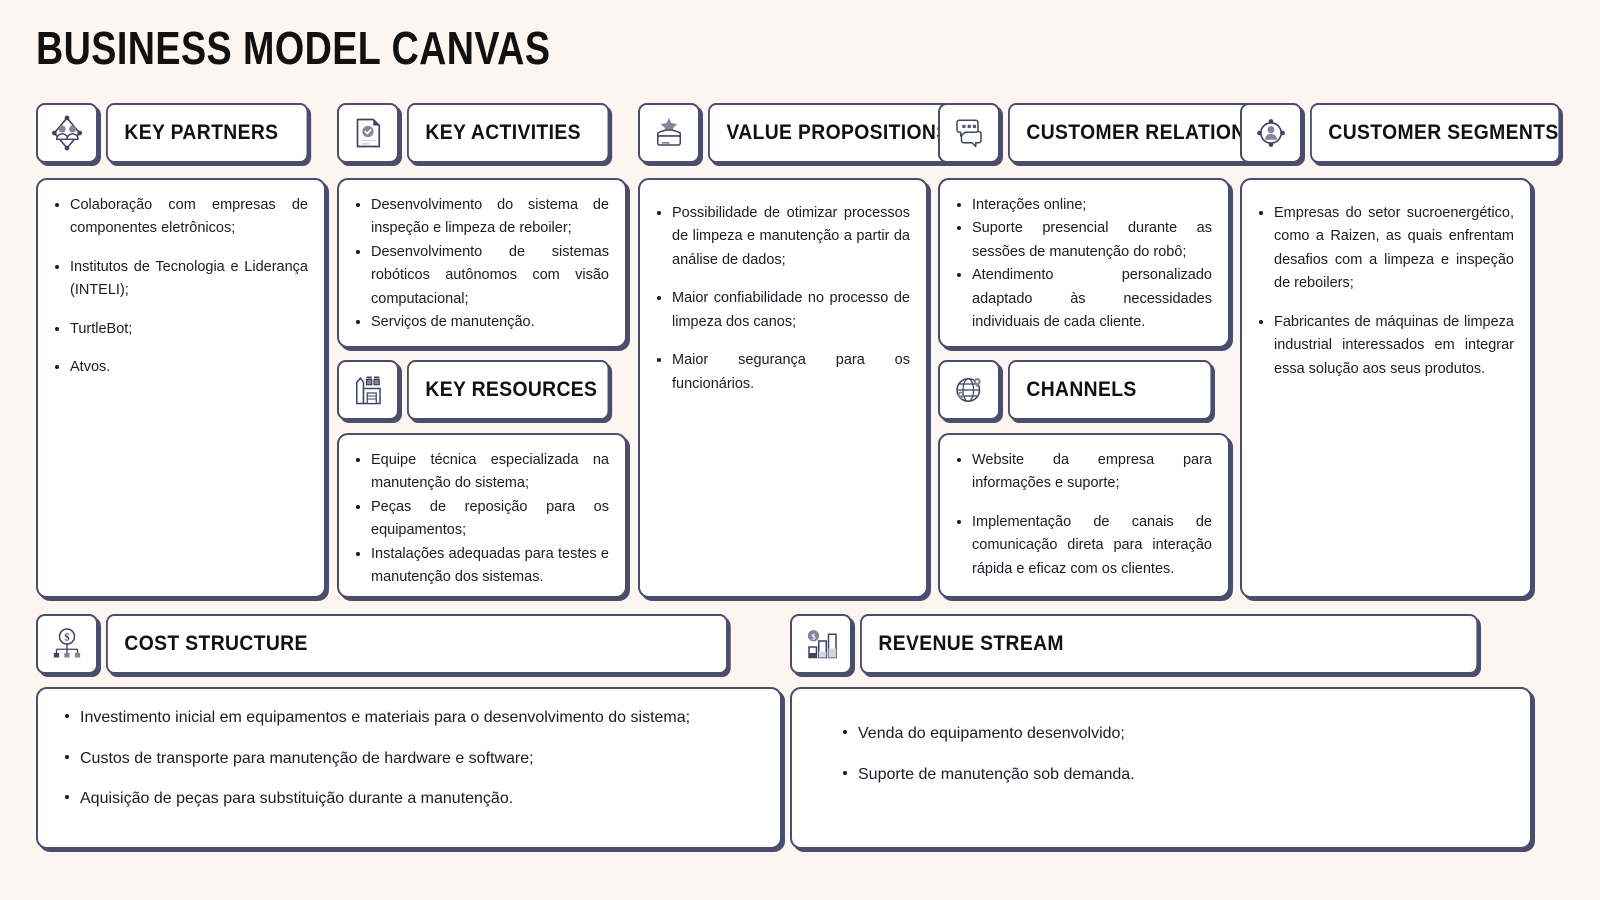  I want to click on partners-network-icon, so click(67, 133).